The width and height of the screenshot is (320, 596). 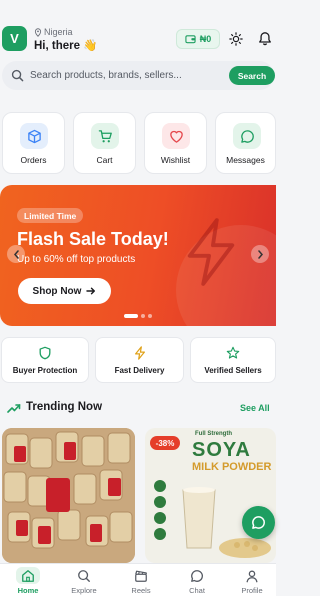 I want to click on feature-fast-delivery: Fast Delivery, so click(x=139, y=360).